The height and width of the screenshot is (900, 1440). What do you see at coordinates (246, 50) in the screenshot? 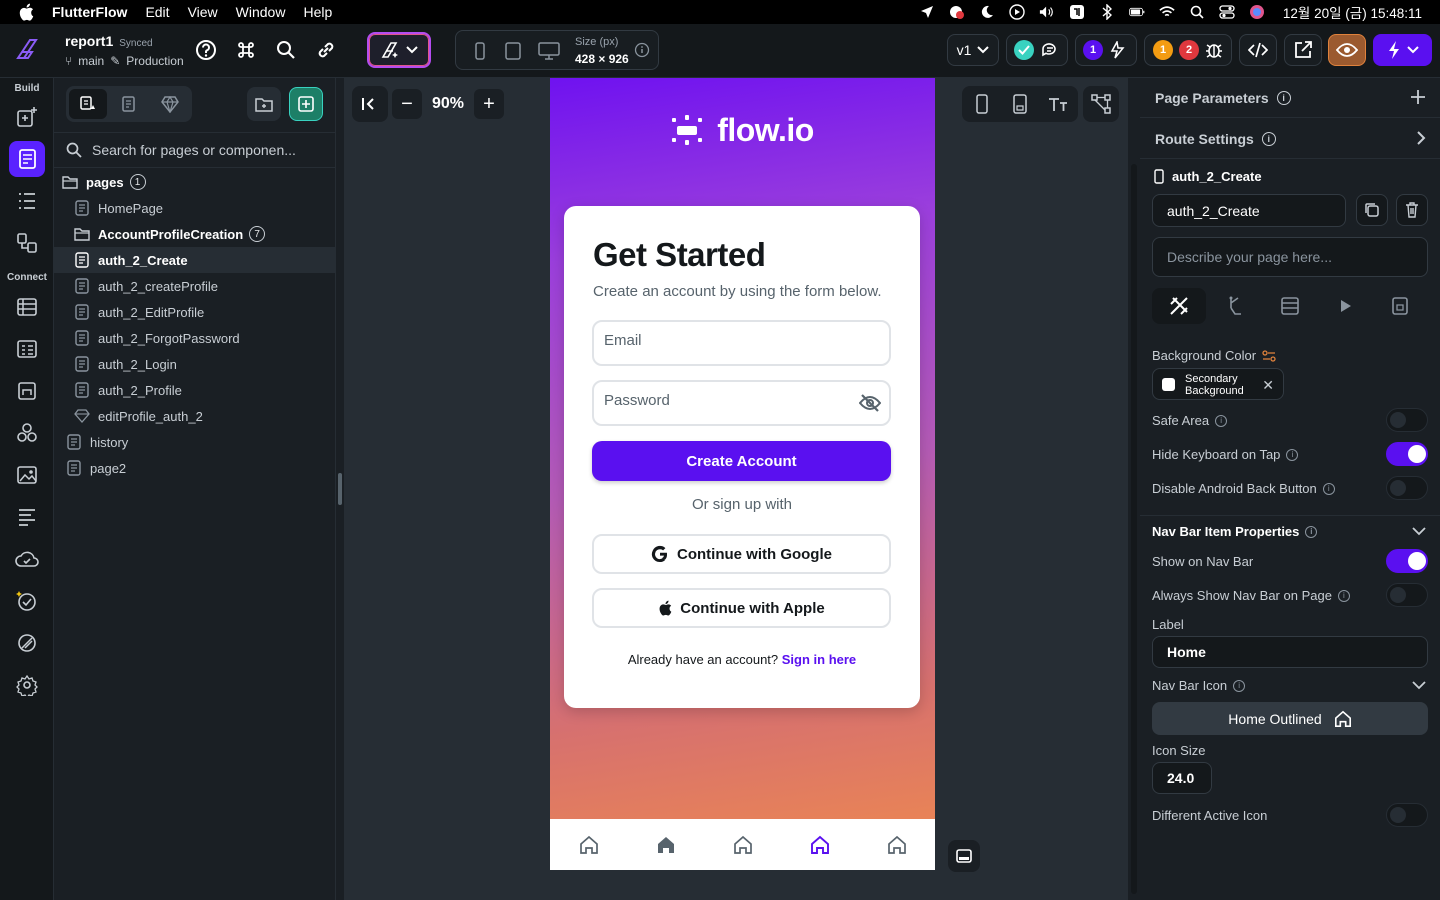
I see `command-icon` at bounding box center [246, 50].